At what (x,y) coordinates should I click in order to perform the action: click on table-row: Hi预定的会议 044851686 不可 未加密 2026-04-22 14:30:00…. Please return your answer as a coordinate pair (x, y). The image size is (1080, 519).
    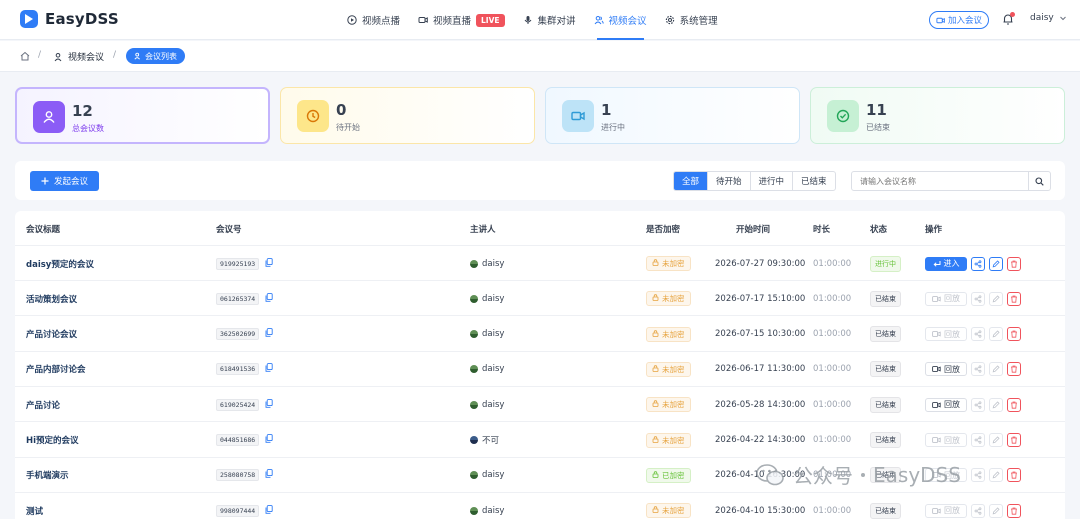
    Looking at the image, I should click on (540, 440).